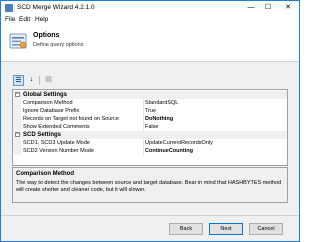  What do you see at coordinates (9, 8) in the screenshot?
I see `app-icon` at bounding box center [9, 8].